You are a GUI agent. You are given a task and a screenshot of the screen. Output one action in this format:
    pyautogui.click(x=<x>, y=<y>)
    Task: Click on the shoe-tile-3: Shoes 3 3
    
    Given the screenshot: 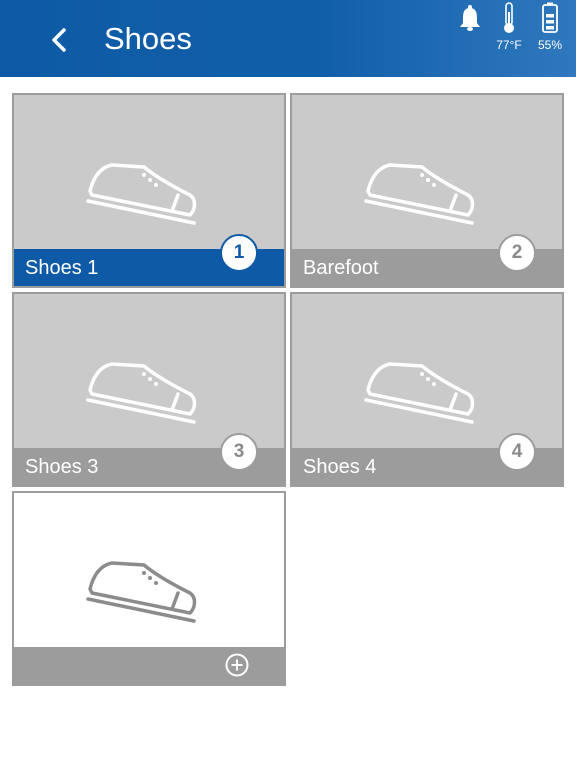 What is the action you would take?
    pyautogui.click(x=149, y=389)
    